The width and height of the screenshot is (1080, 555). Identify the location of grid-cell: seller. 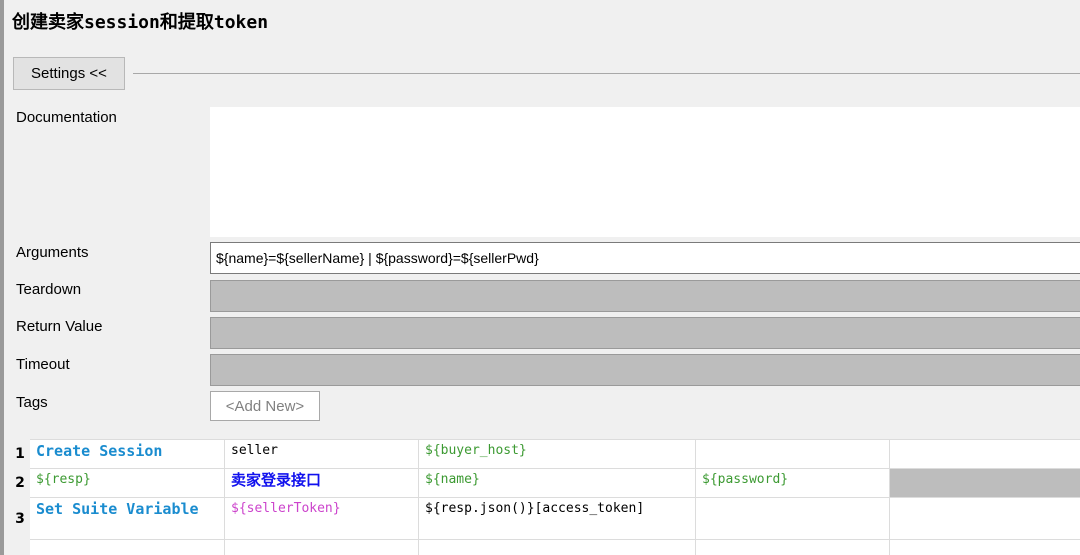
(321, 454).